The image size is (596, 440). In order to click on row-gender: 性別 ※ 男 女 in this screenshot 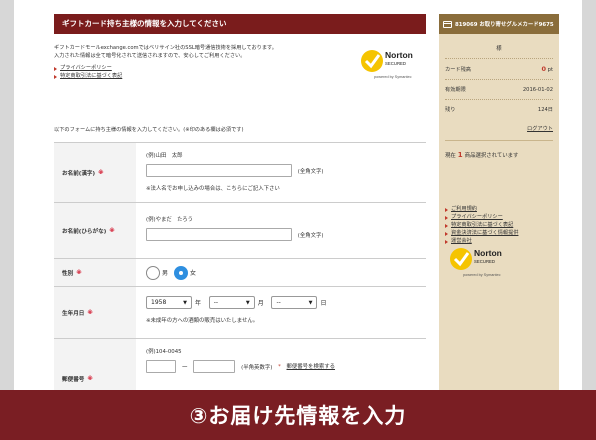, I will do `click(240, 273)`.